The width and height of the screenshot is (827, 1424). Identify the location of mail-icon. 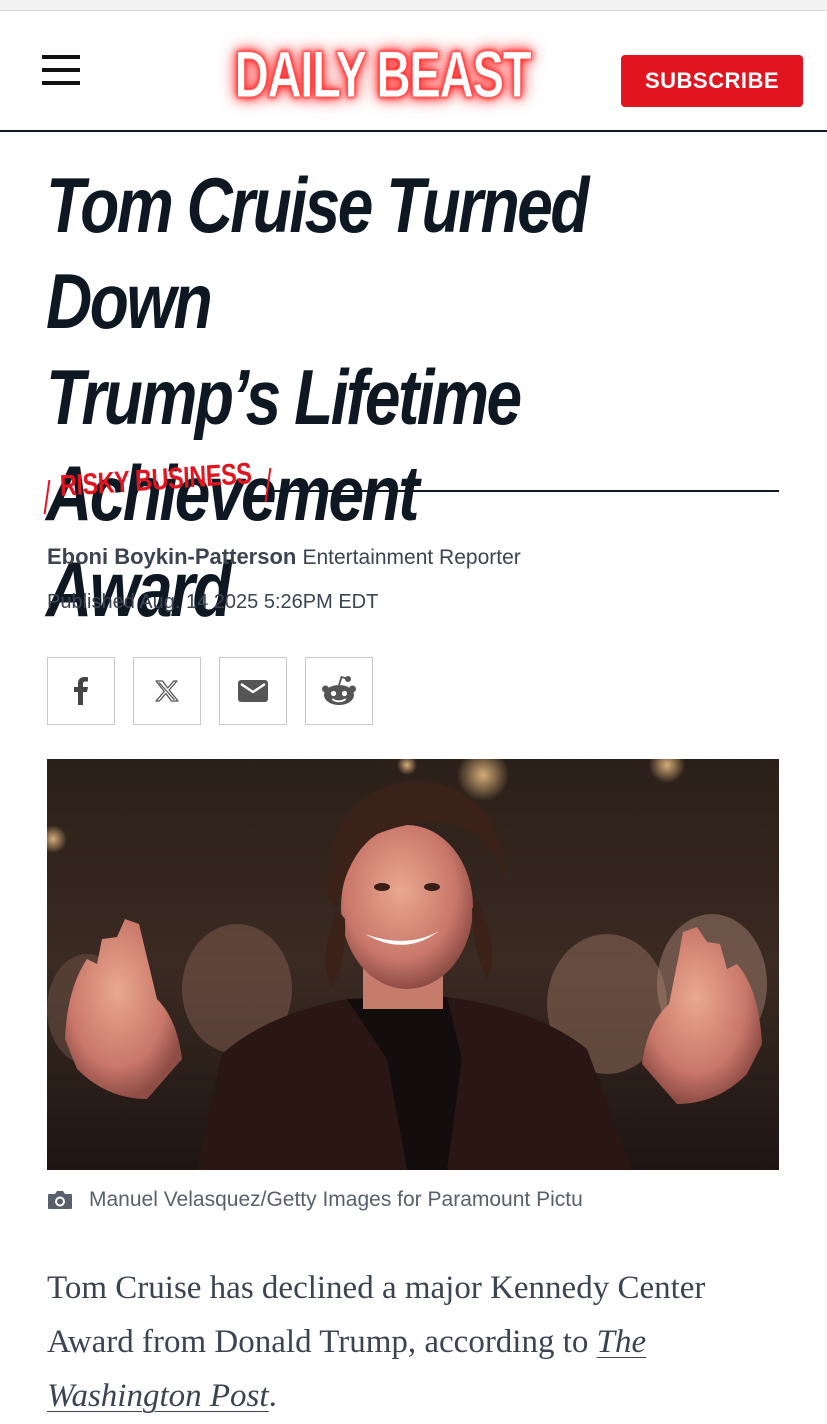
(253, 691).